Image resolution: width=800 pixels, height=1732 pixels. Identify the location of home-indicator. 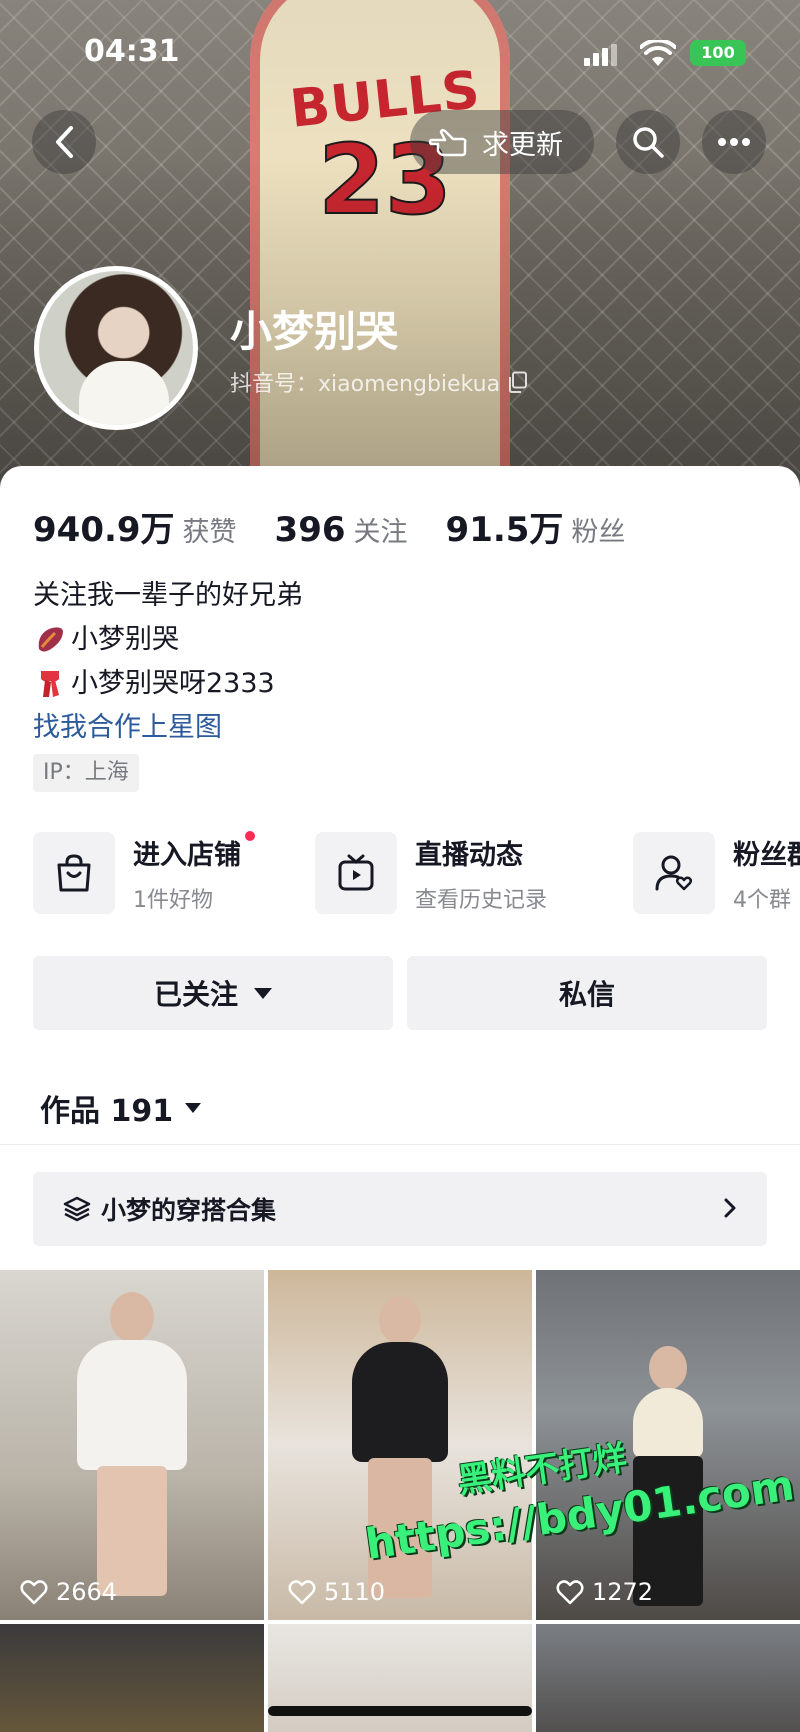
(400, 1711).